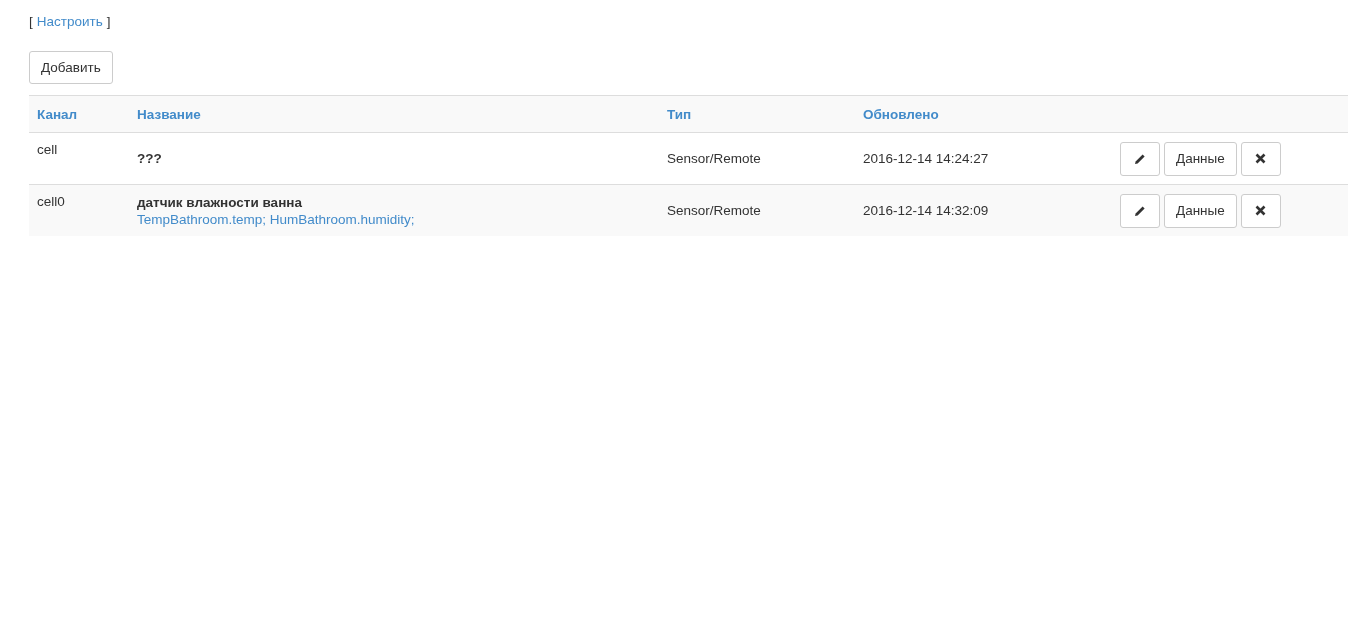  What do you see at coordinates (169, 114) in the screenshot?
I see `column-header: Название` at bounding box center [169, 114].